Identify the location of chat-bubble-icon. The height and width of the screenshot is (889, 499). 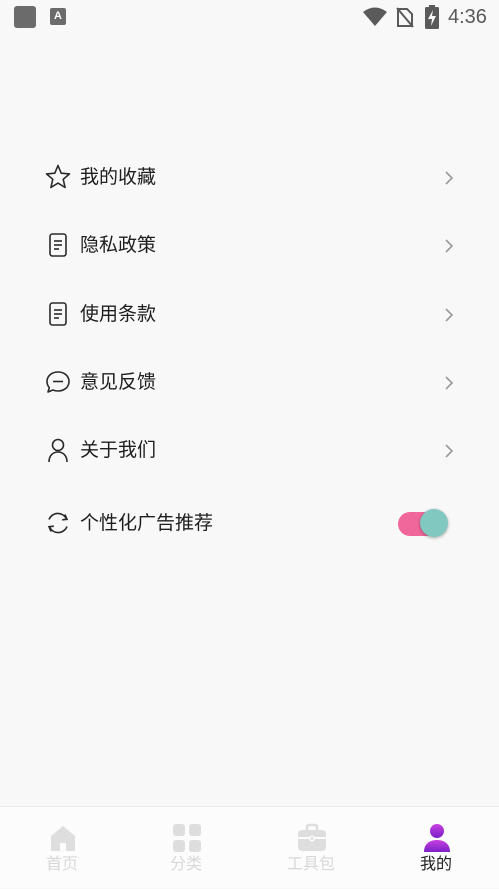
(58, 382).